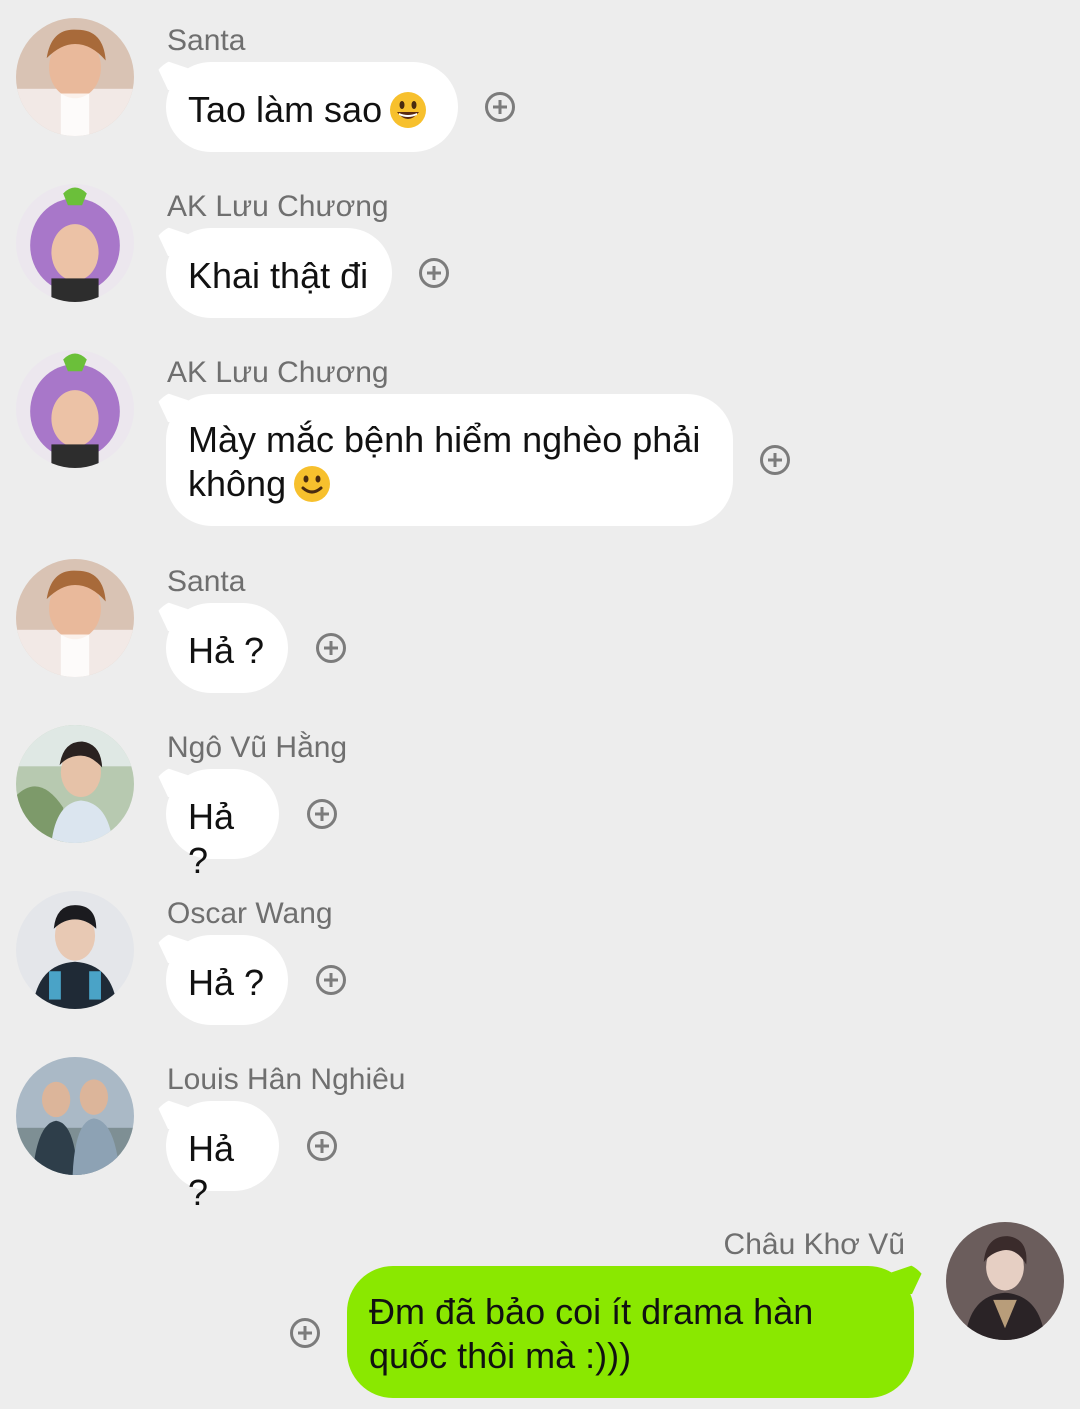 The image size is (1080, 1409). What do you see at coordinates (500, 1355) in the screenshot?
I see `message-text: quốc thôi mà :)))` at bounding box center [500, 1355].